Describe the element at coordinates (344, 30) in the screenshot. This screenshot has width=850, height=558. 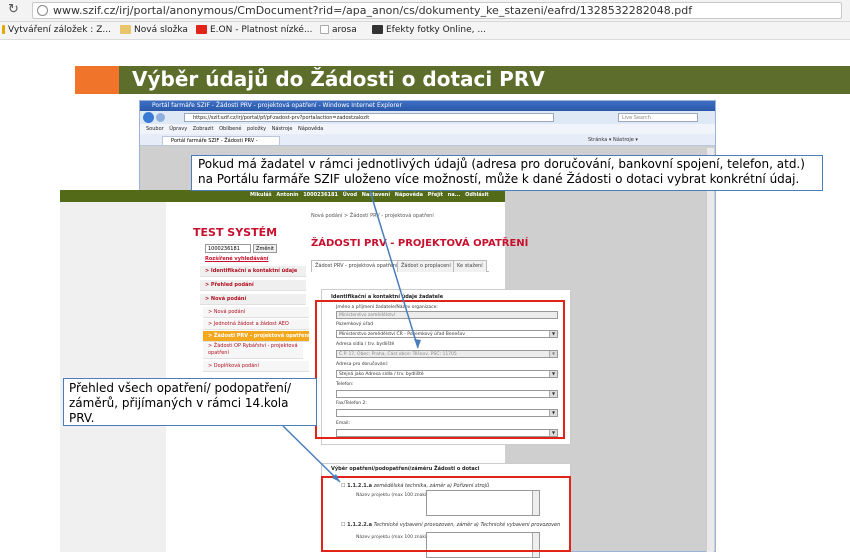
I see `bookmark-label: arosa` at that location.